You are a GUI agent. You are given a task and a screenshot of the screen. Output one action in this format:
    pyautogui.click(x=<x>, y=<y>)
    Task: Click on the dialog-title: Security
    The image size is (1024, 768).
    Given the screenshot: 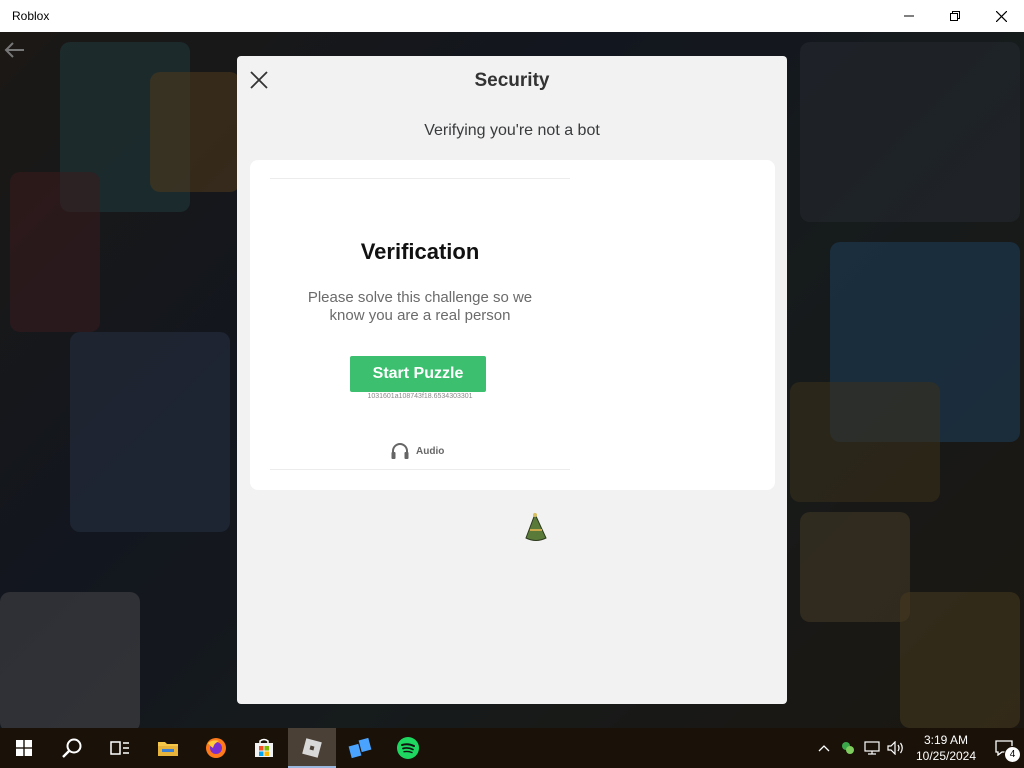 What is the action you would take?
    pyautogui.click(x=512, y=80)
    